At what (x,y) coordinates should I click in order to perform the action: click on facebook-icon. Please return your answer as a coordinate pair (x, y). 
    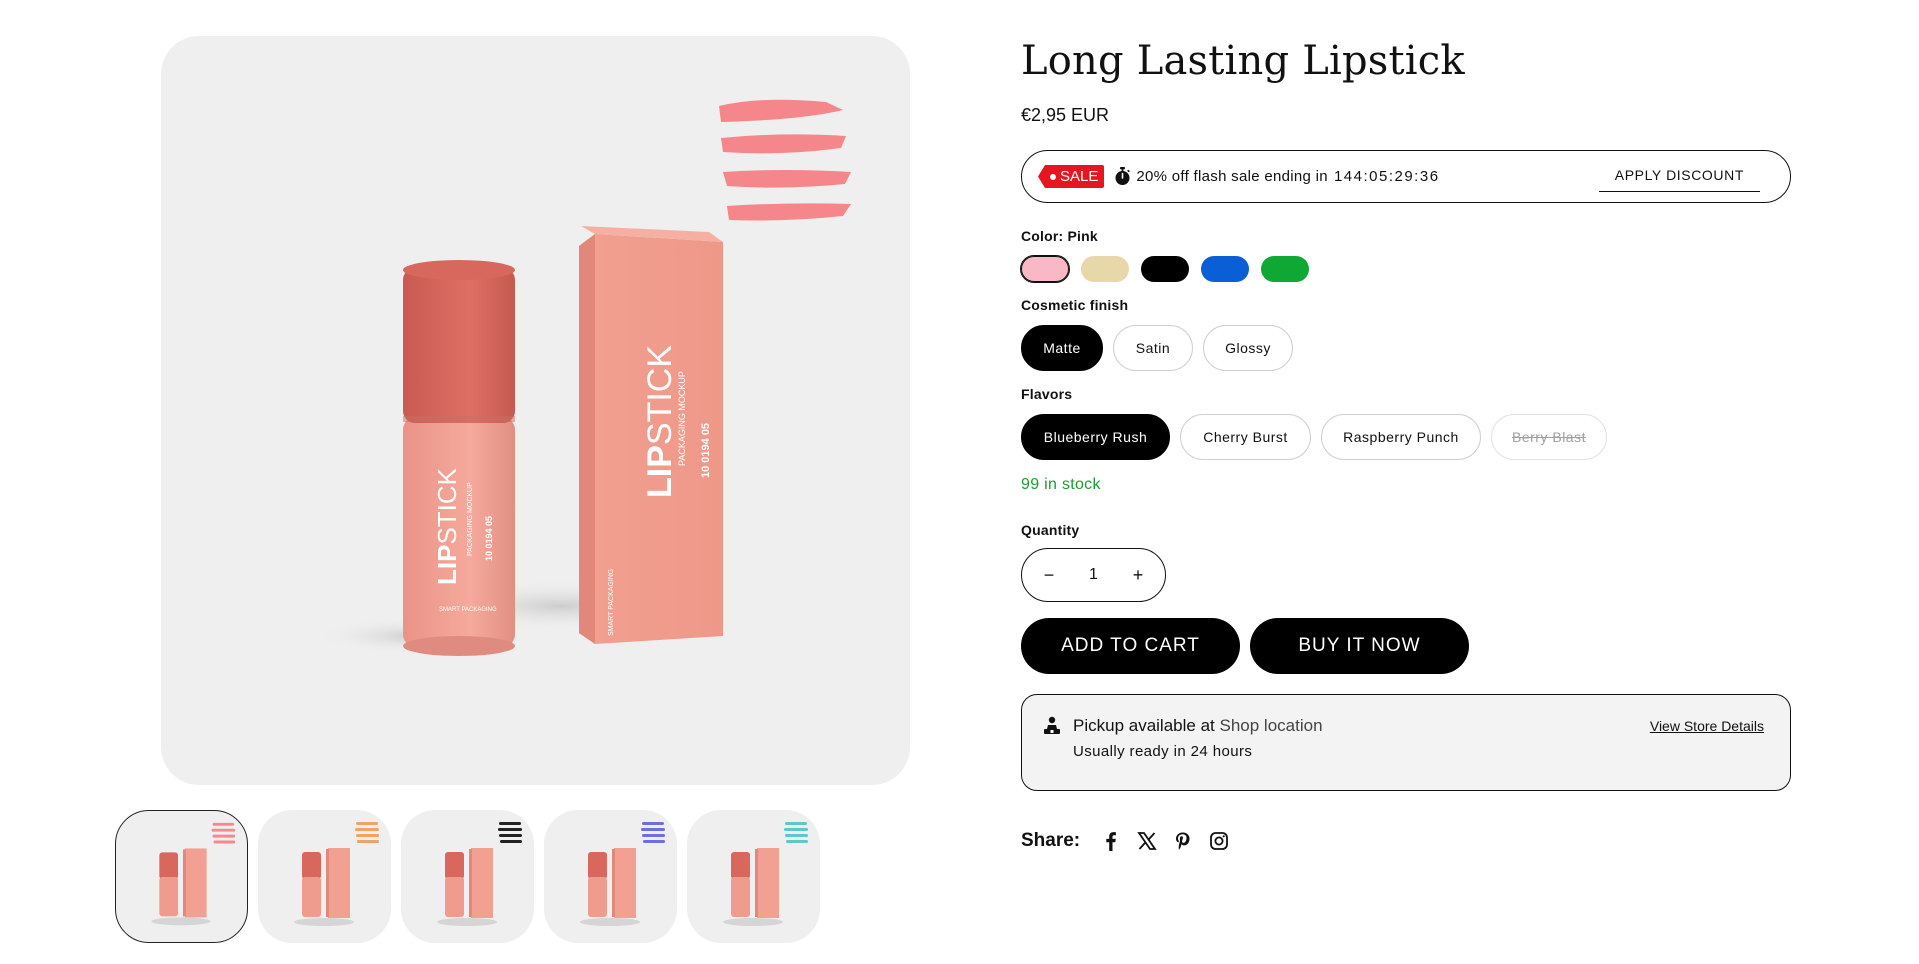
    Looking at the image, I should click on (1111, 841).